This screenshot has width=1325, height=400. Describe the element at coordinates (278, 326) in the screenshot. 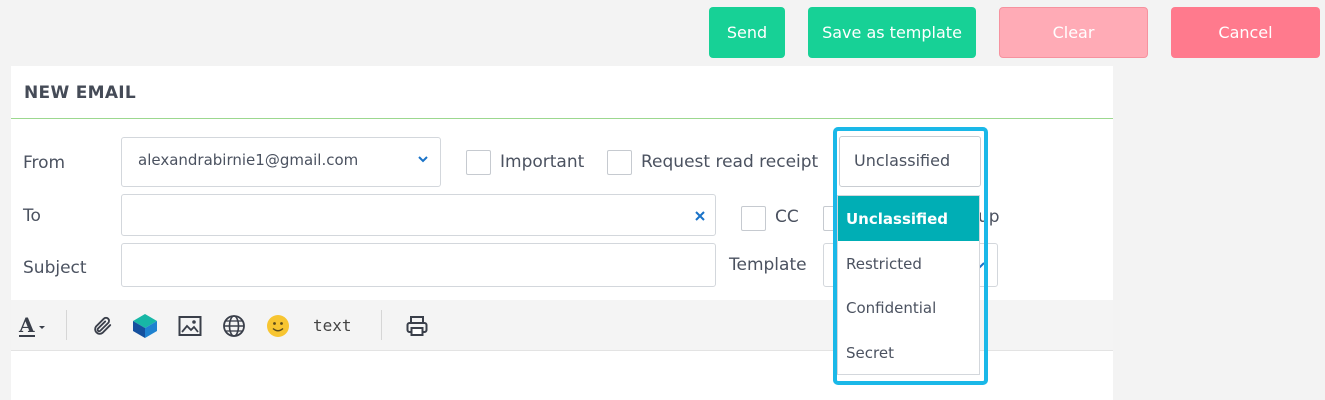

I see `emoji-icon` at that location.